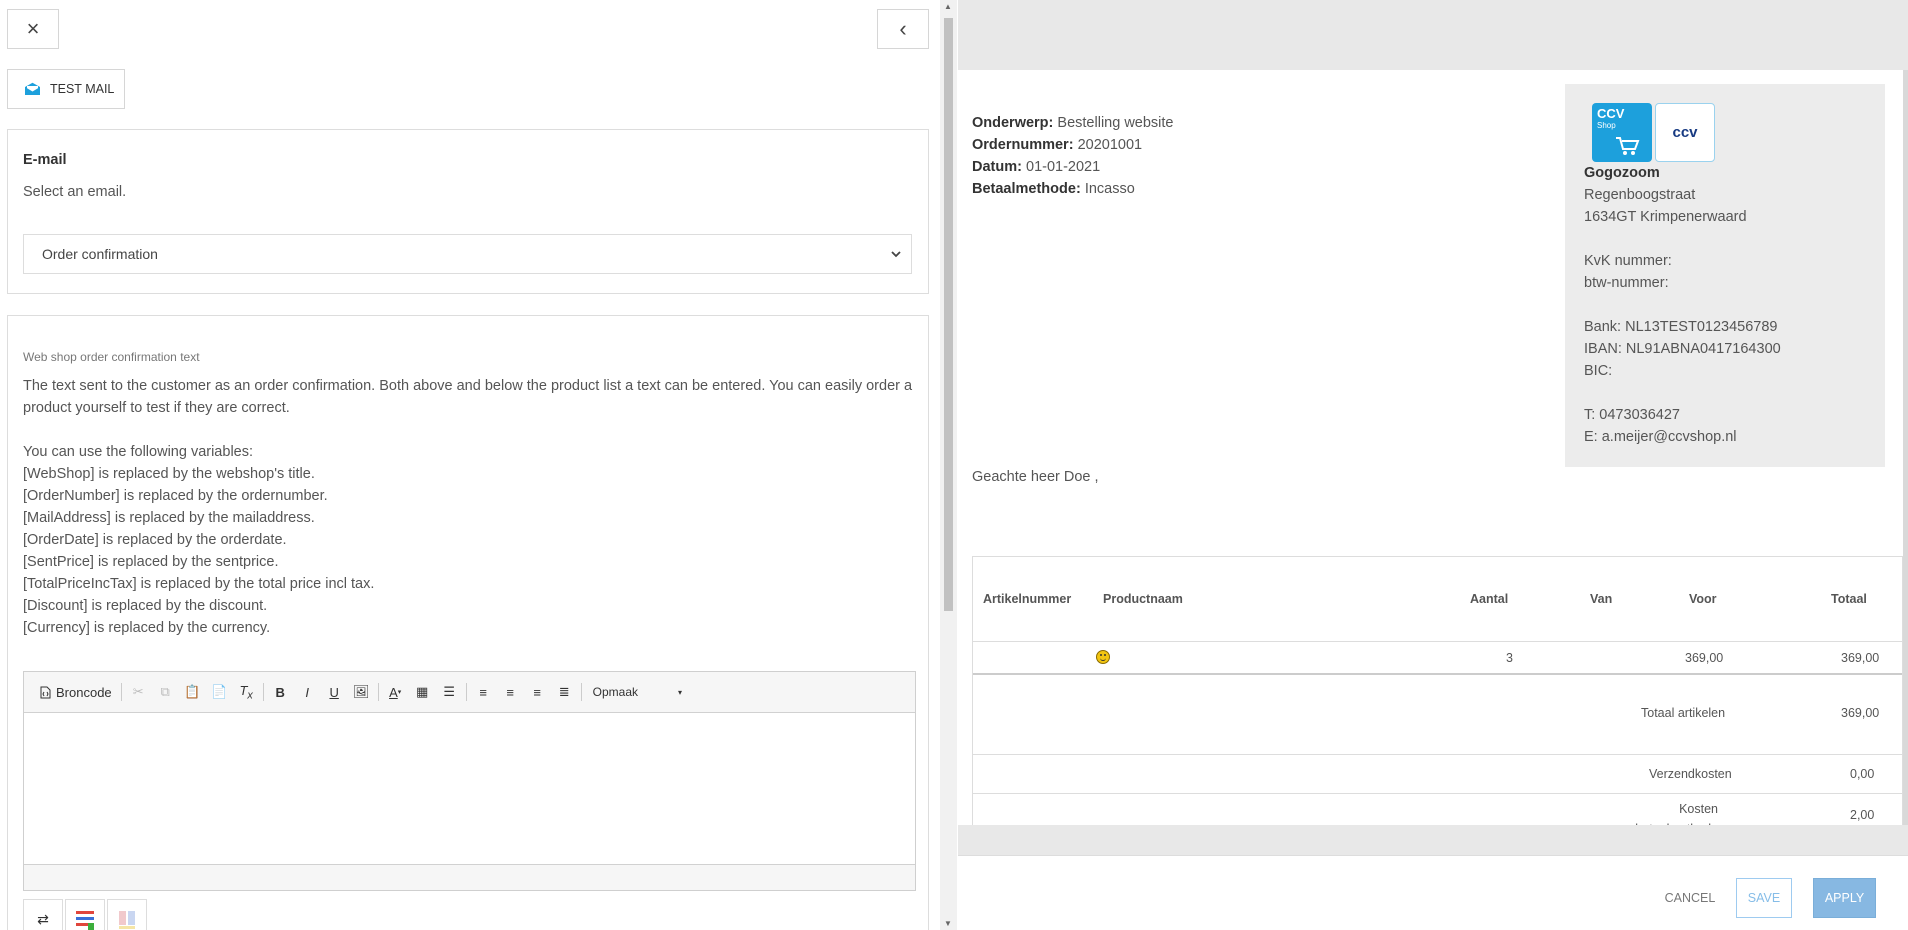 This screenshot has width=1908, height=930. I want to click on collapse-panel-button: ‹, so click(903, 29).